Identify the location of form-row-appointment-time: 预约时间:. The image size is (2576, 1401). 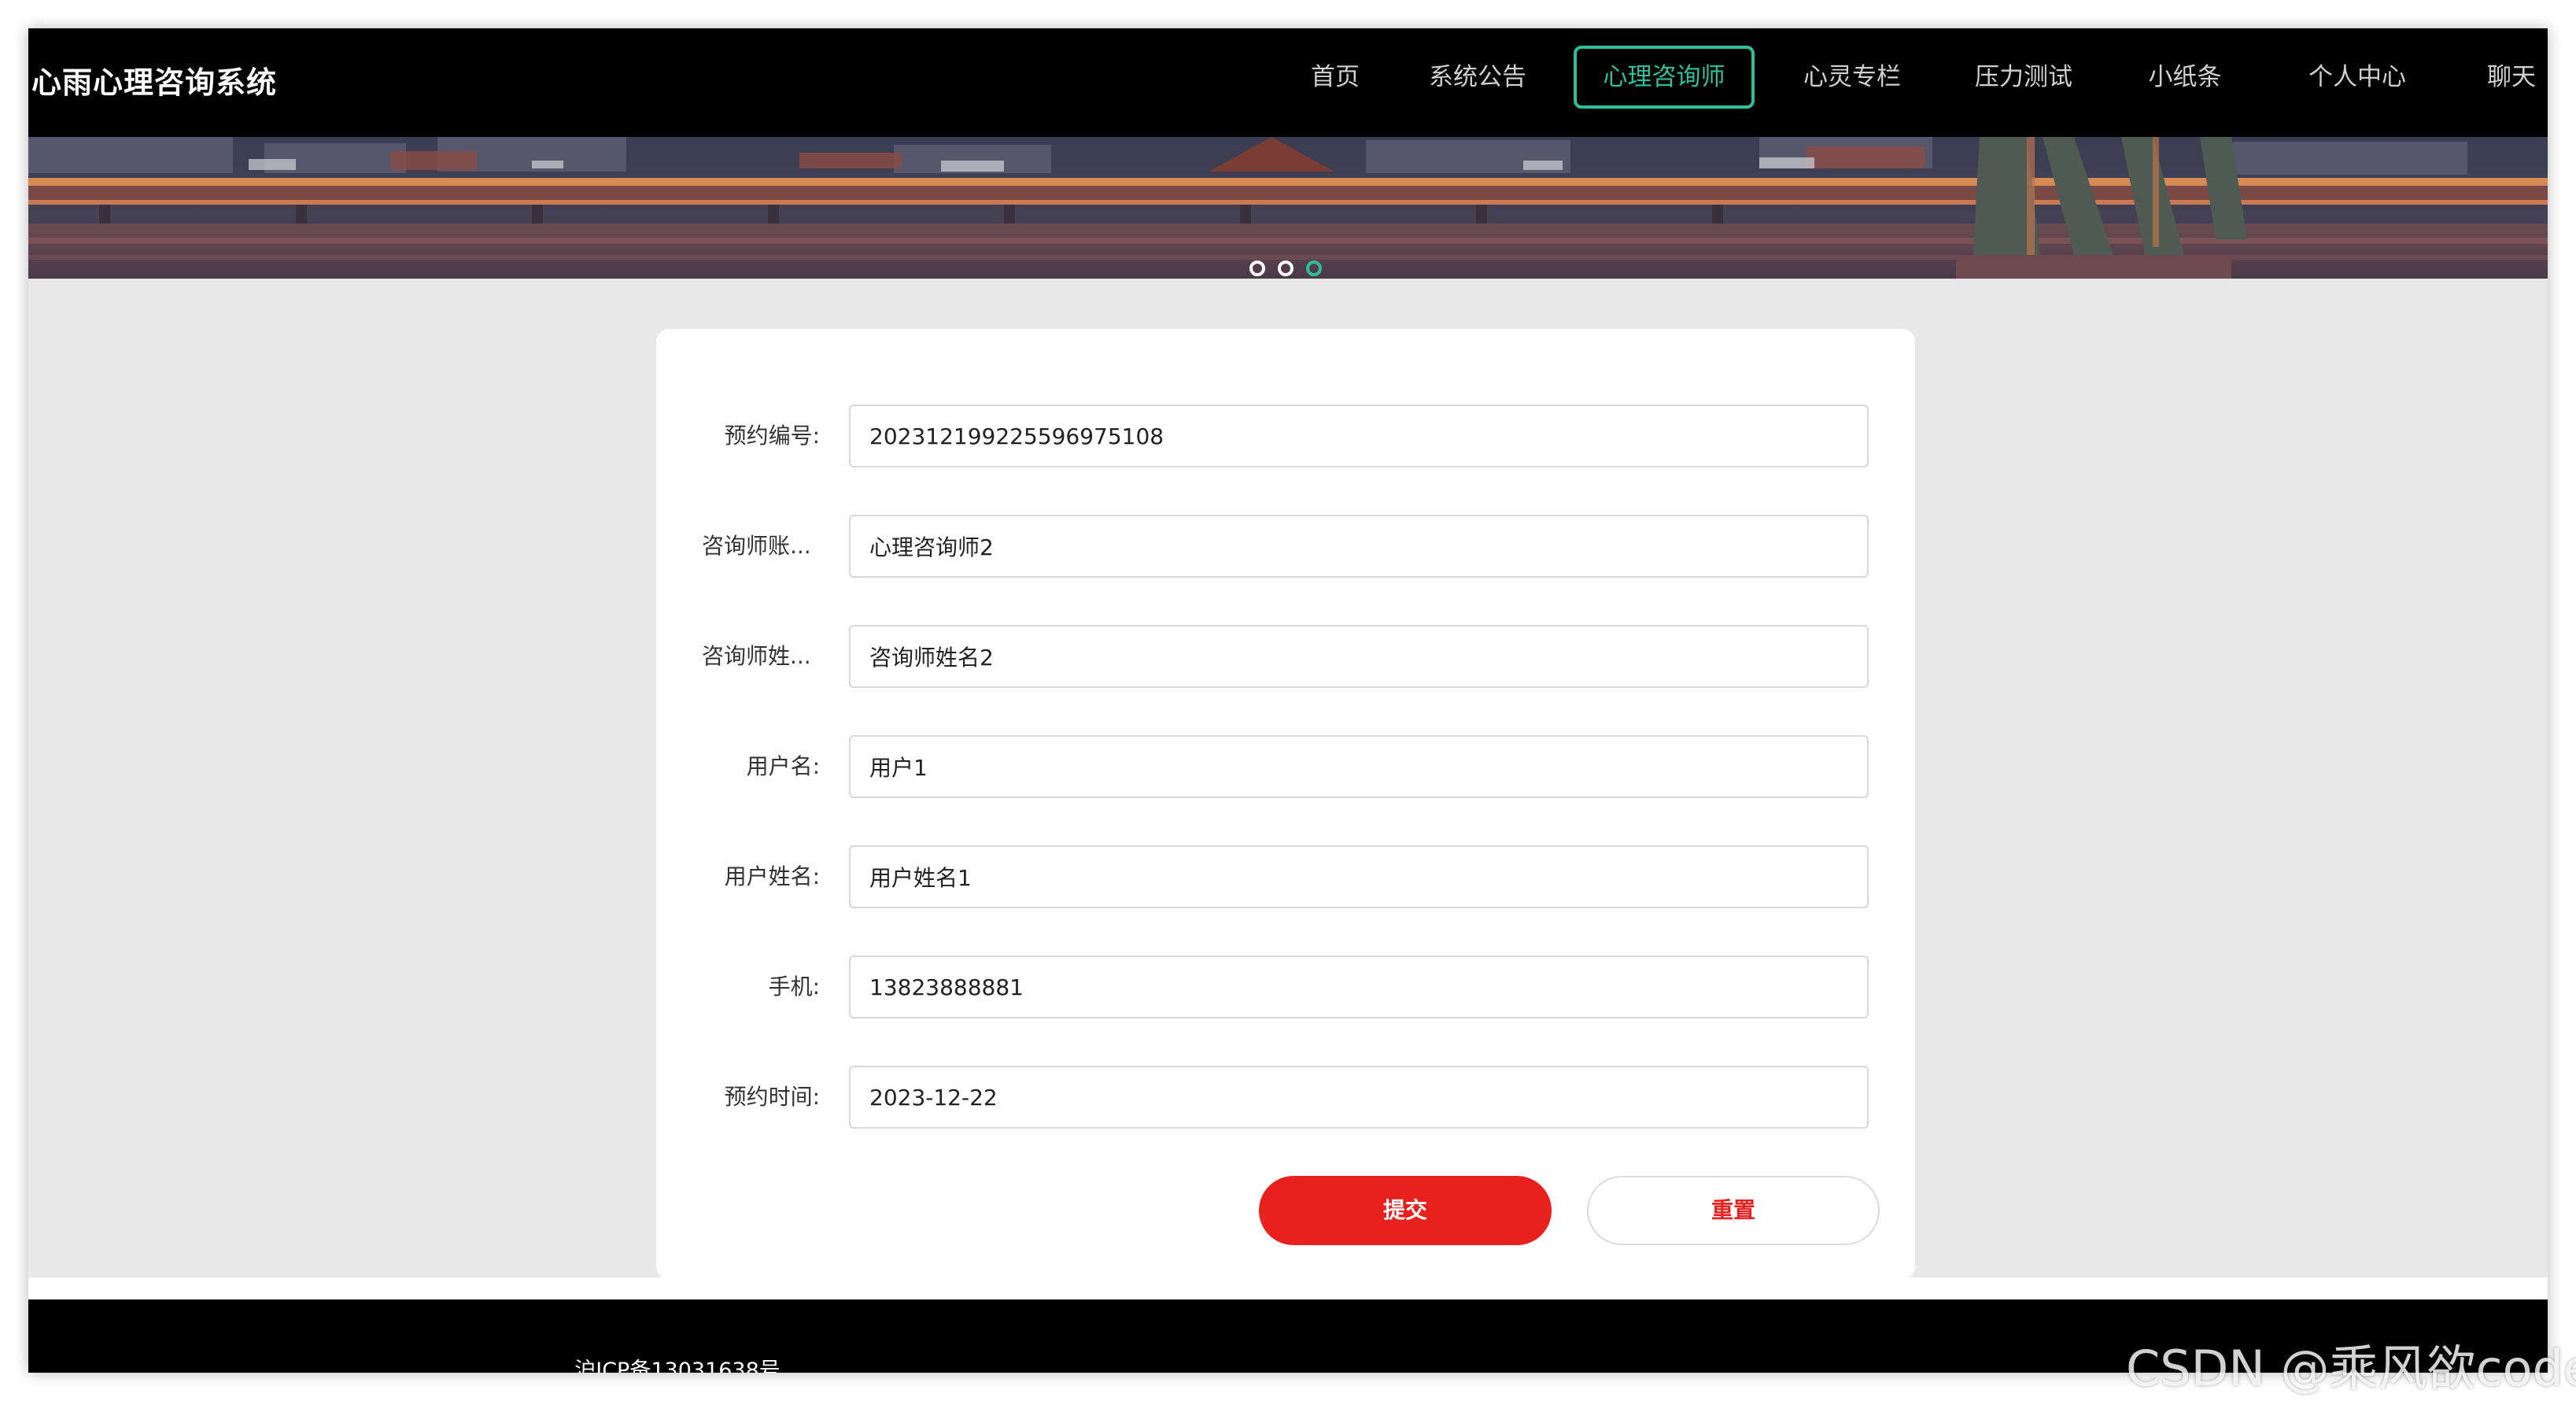
(1285, 1097).